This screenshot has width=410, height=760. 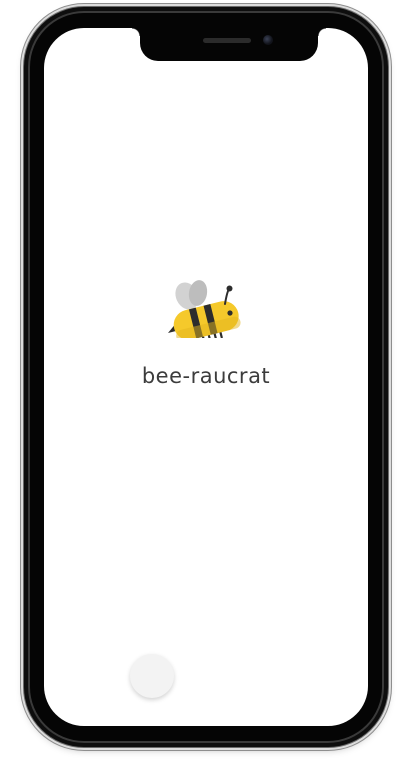 I want to click on app-name: bee-raucrat, so click(x=206, y=376).